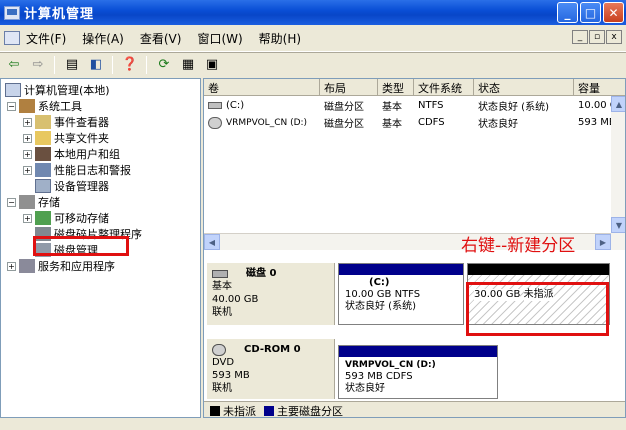 This screenshot has width=626, height=430. I want to click on highlight-box-disk-management, so click(81, 246).